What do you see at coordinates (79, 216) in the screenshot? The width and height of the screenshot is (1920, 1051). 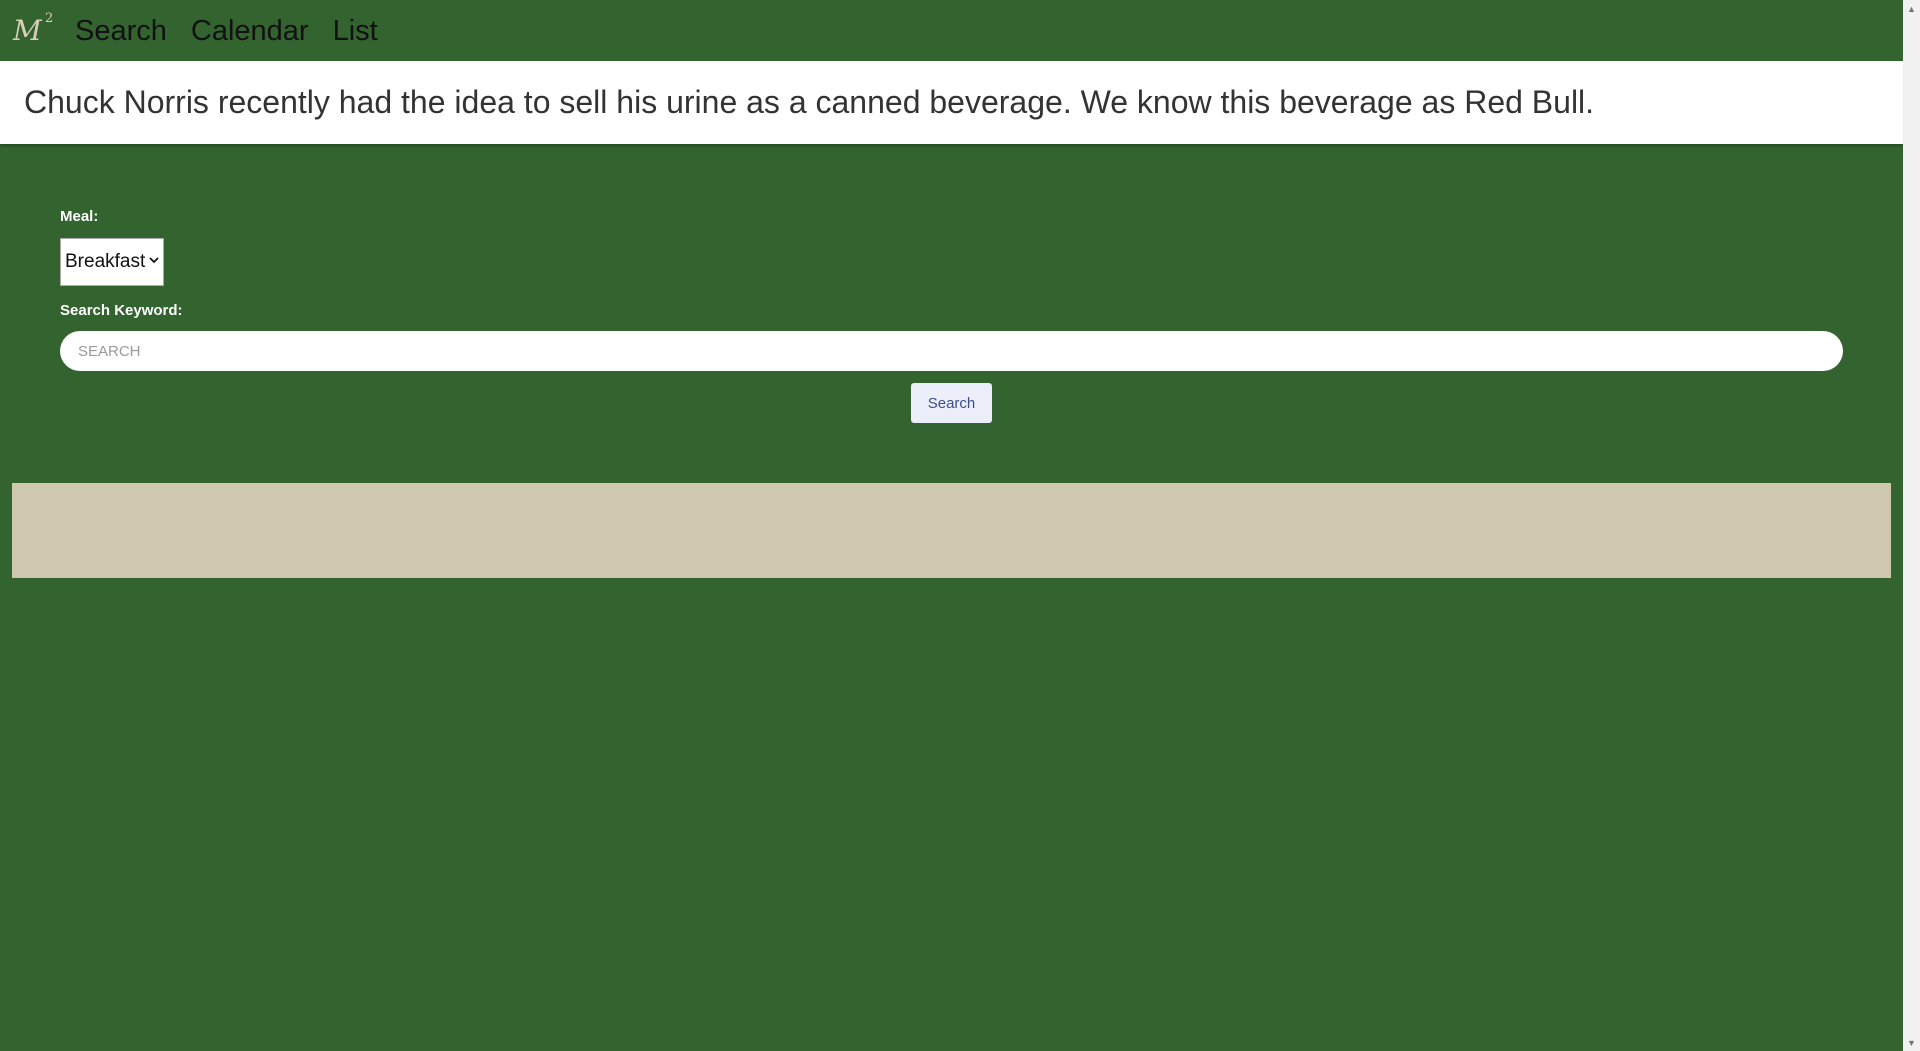 I see `meal-label: Meal:` at bounding box center [79, 216].